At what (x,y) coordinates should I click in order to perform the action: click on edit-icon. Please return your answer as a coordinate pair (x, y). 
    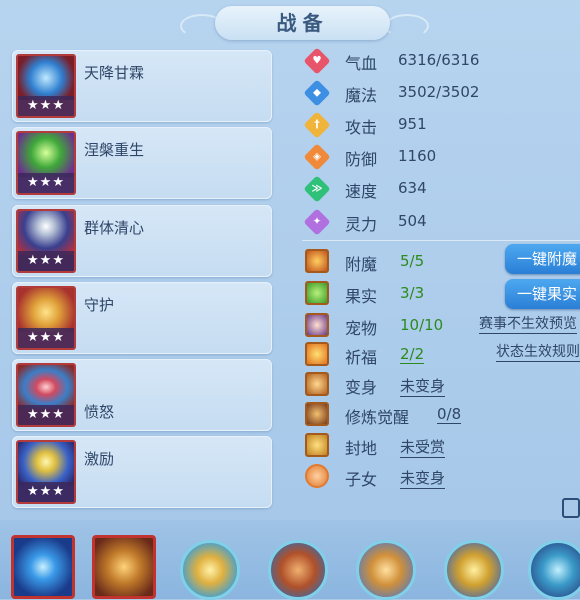
    Looking at the image, I should click on (571, 508).